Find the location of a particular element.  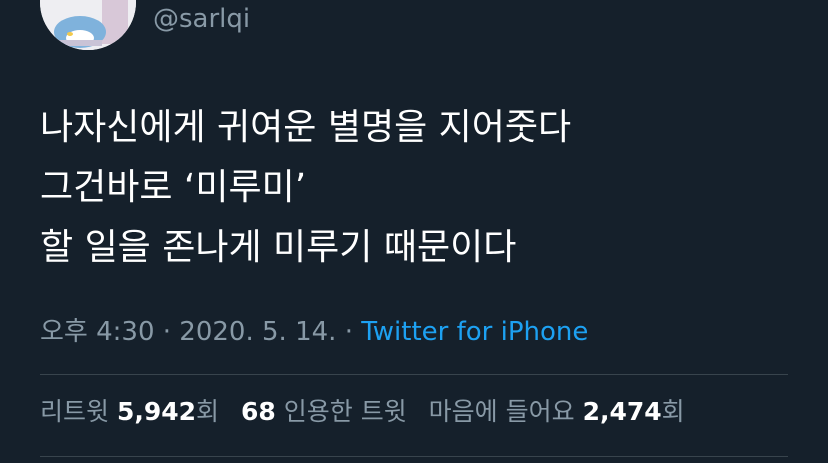

likes-stat: 마음에 들어요 2,474회 is located at coordinates (557, 411).